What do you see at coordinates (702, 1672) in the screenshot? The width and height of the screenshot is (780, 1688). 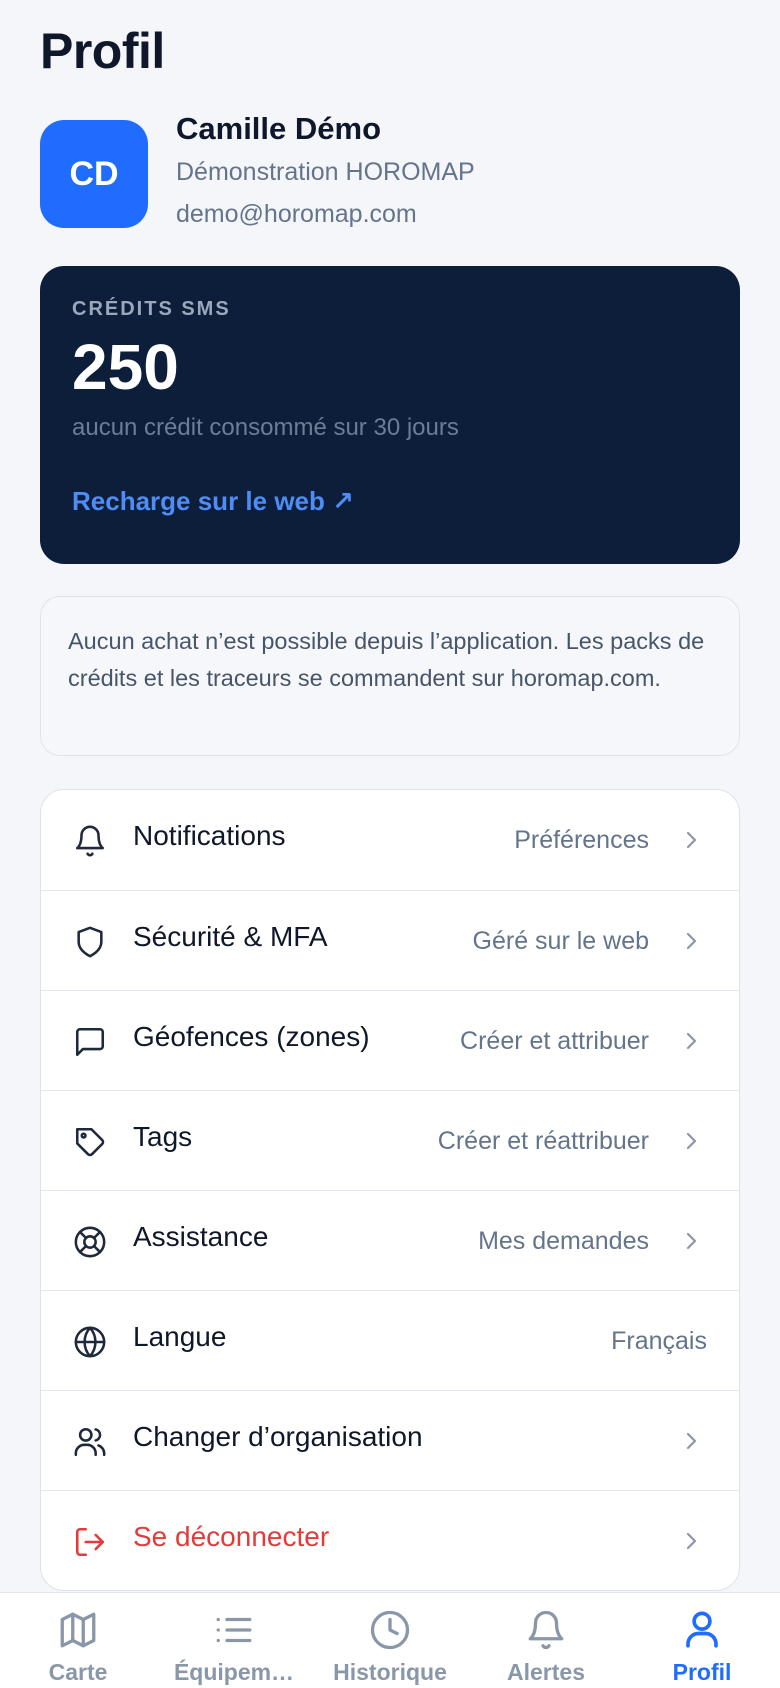 I see `tab-label: Profil` at bounding box center [702, 1672].